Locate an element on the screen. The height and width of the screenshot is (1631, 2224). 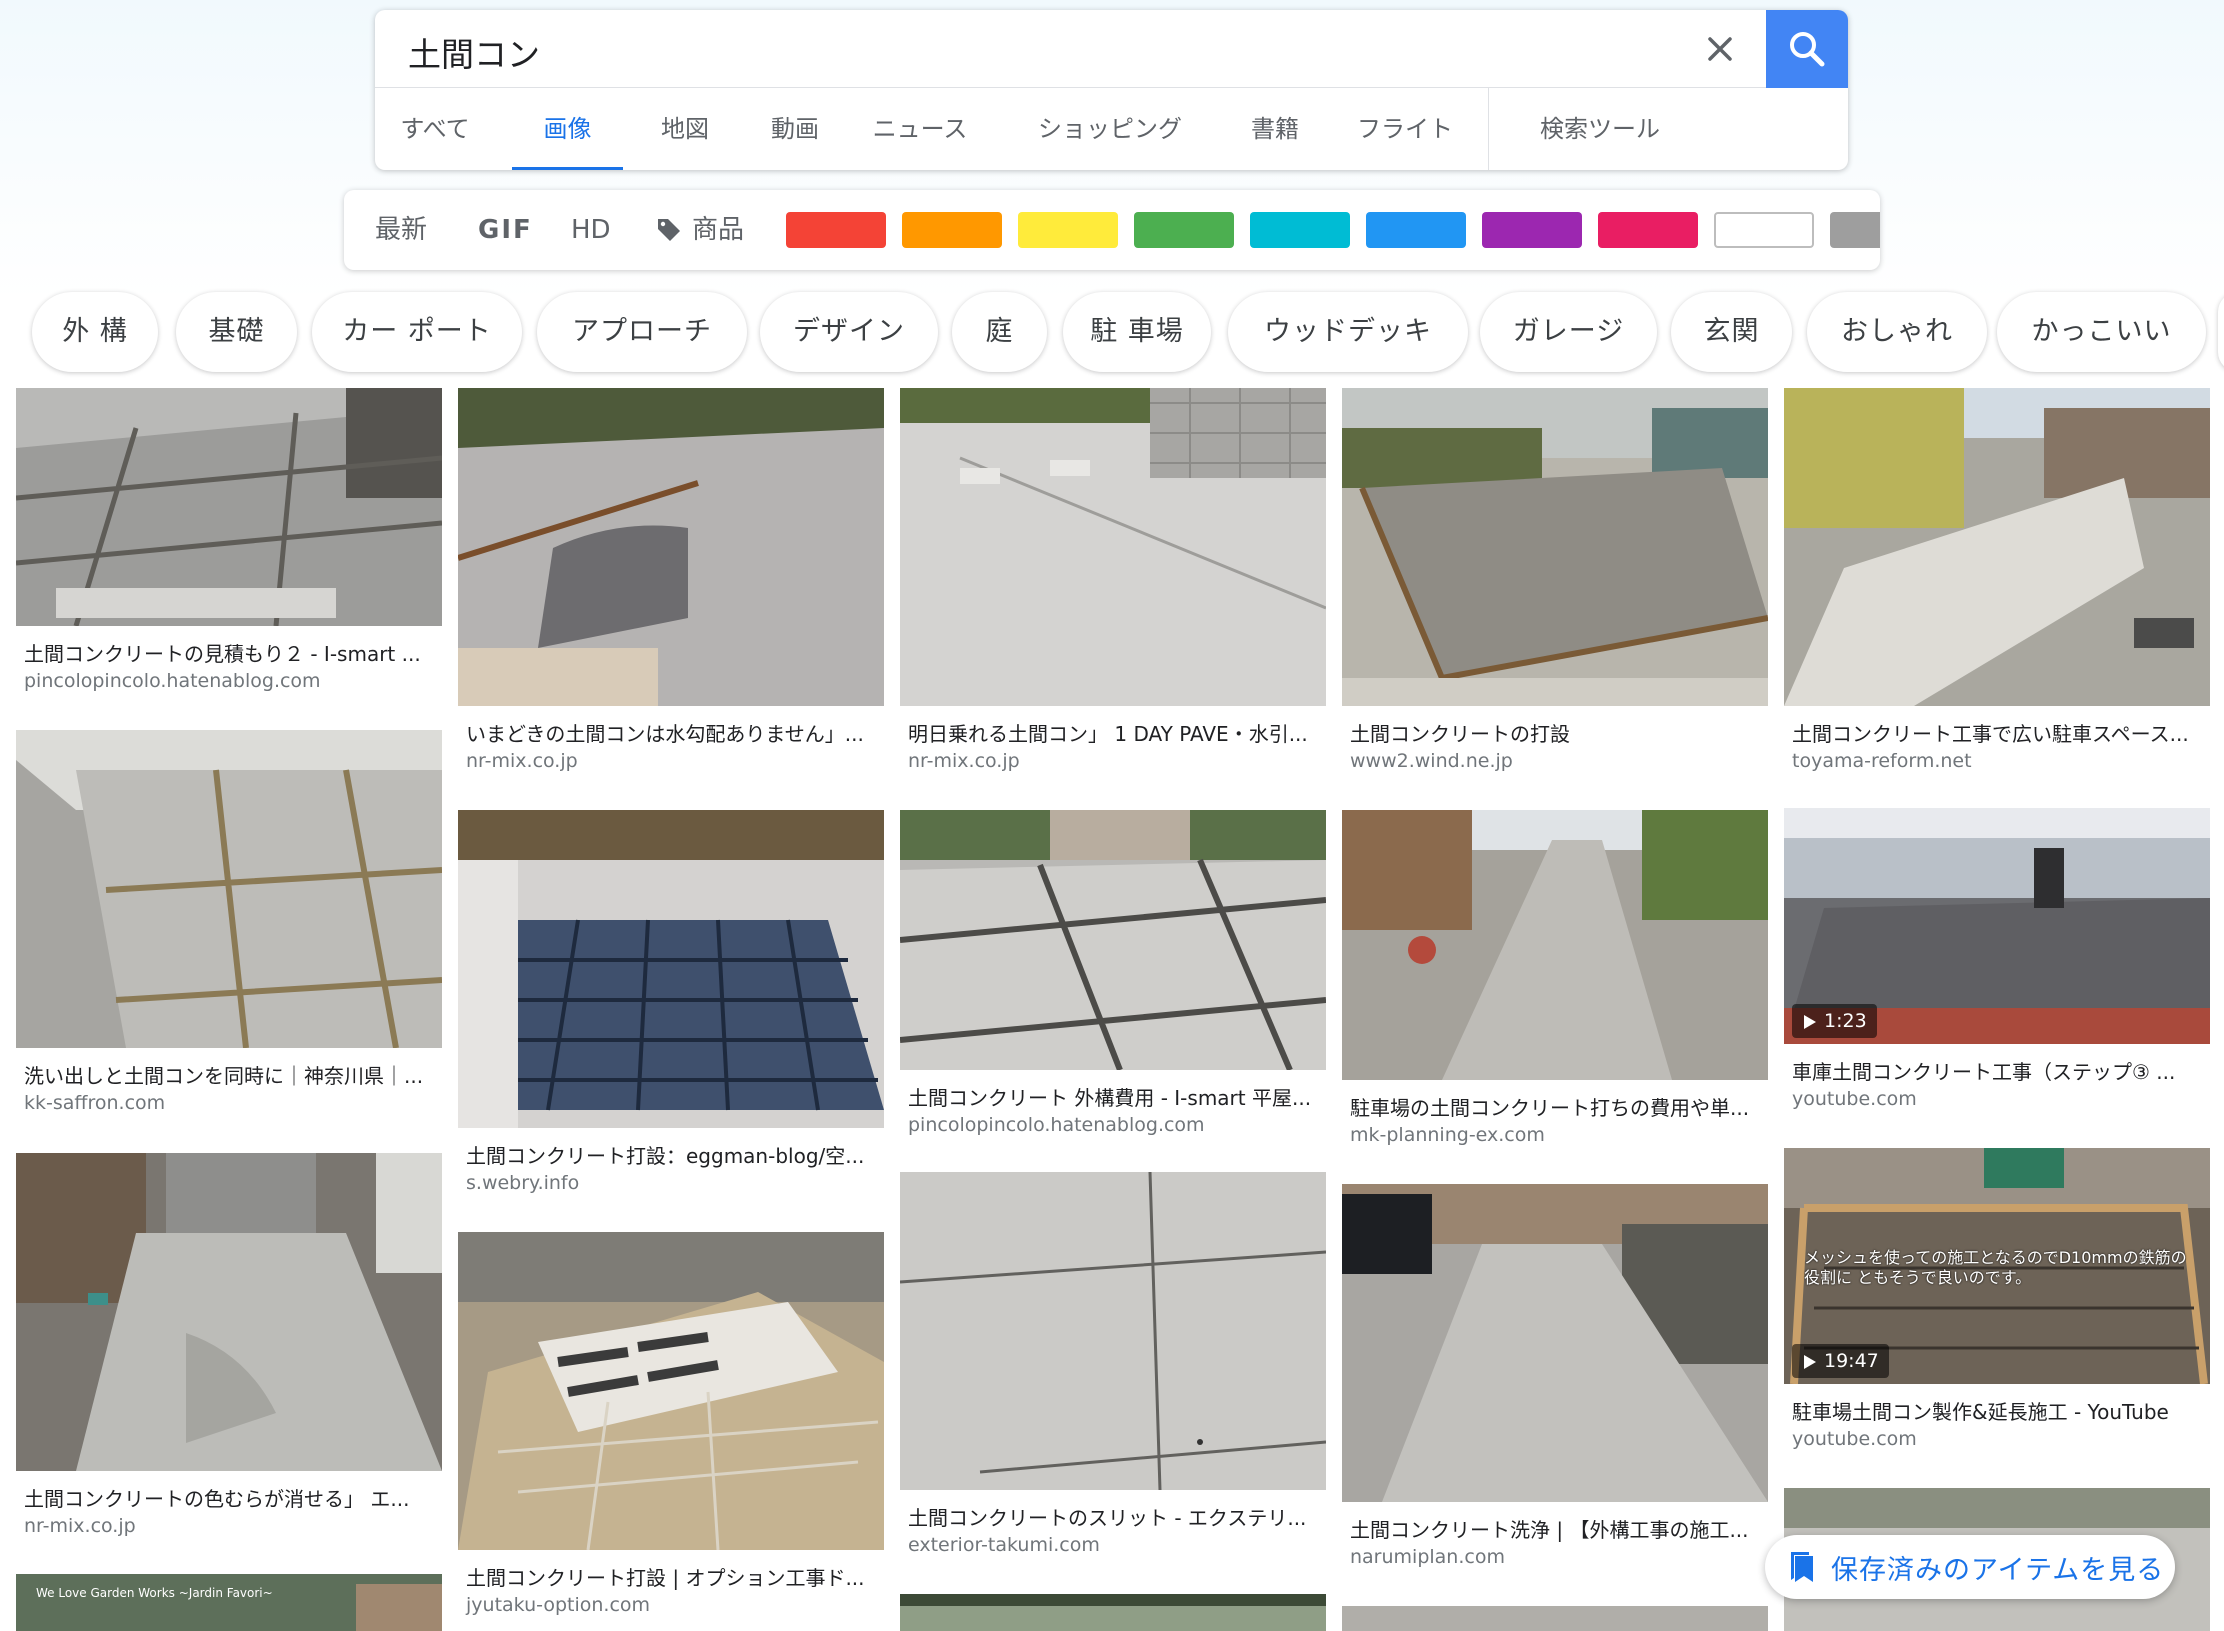
result-card: 土間コンクリート工事で広い駐車スペース... toyama-reform.net is located at coordinates (1997, 584).